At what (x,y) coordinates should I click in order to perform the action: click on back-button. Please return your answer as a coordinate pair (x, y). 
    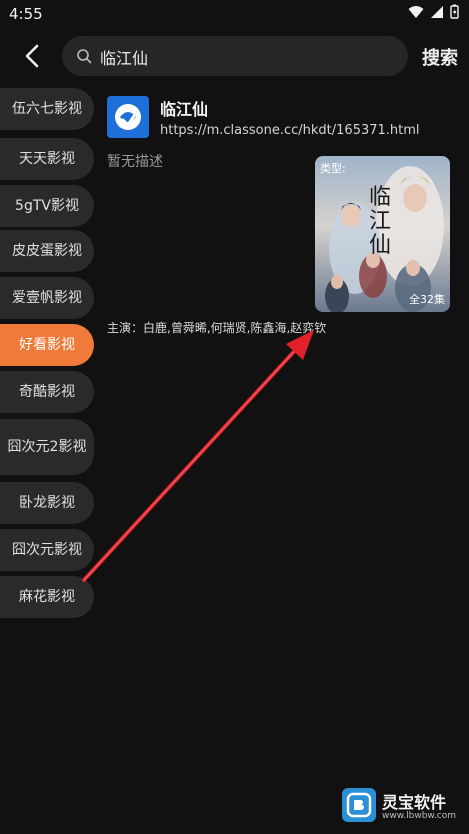
    Looking at the image, I should click on (33, 56).